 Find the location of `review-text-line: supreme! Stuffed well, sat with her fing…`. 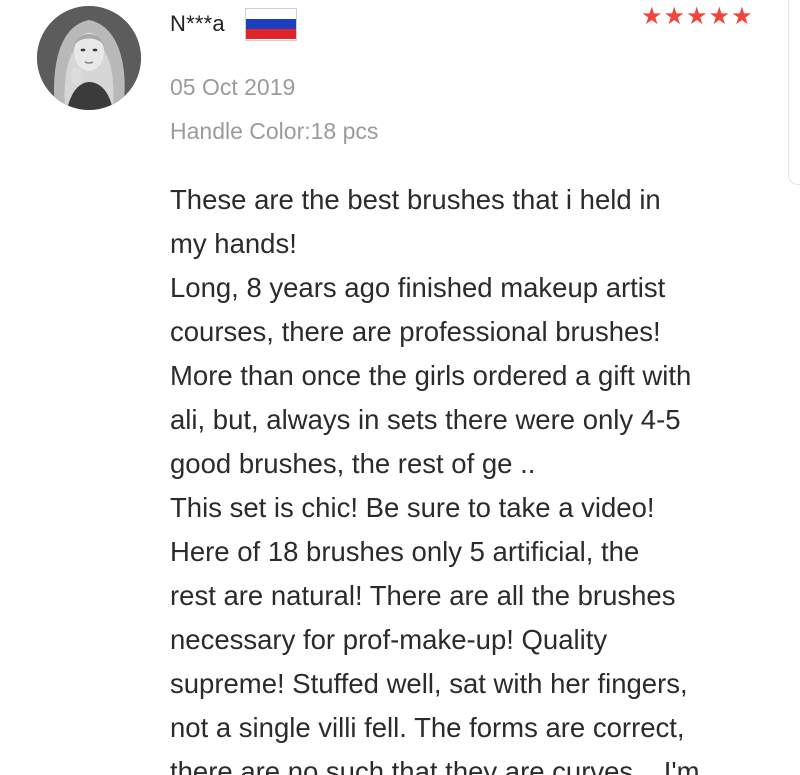

review-text-line: supreme! Stuffed well, sat with her fing… is located at coordinates (429, 683).